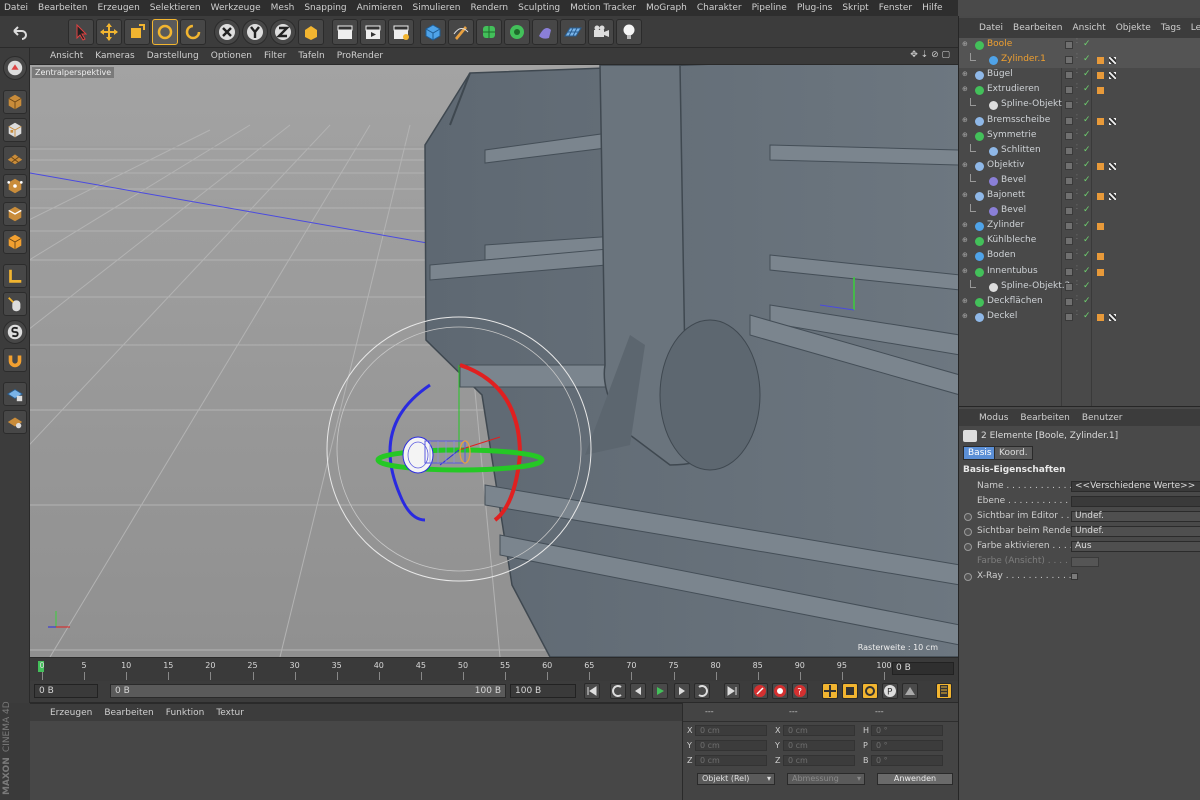 This screenshot has height=800, width=1200. Describe the element at coordinates (401, 32) in the screenshot. I see `render-settings-button` at that location.